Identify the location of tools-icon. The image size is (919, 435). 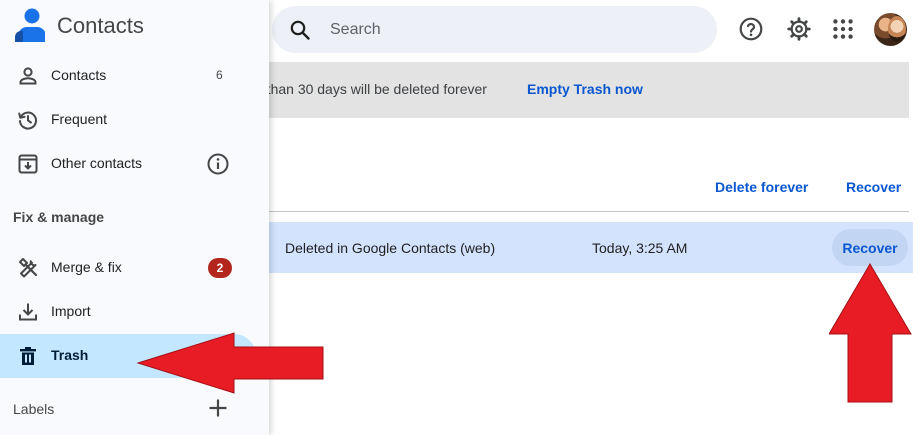
(28, 268).